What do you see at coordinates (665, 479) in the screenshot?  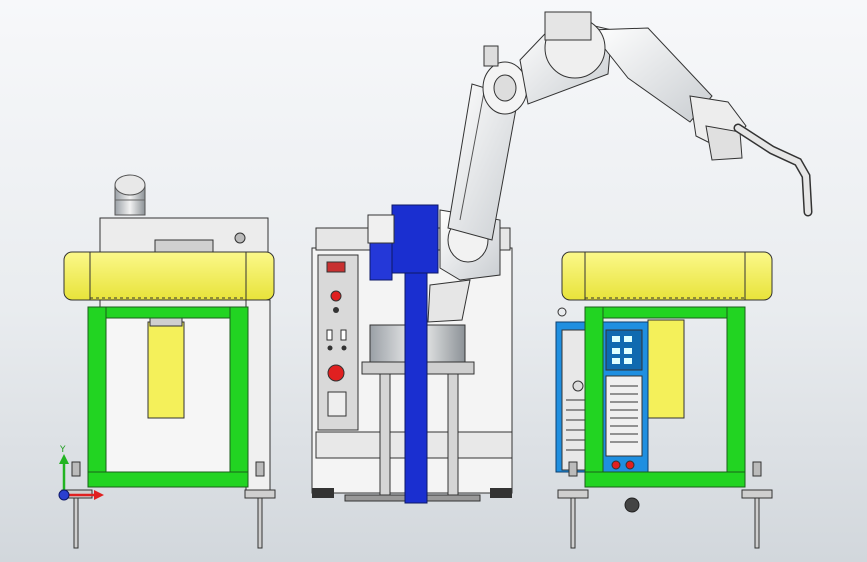 I see `right-frame-base-rail` at bounding box center [665, 479].